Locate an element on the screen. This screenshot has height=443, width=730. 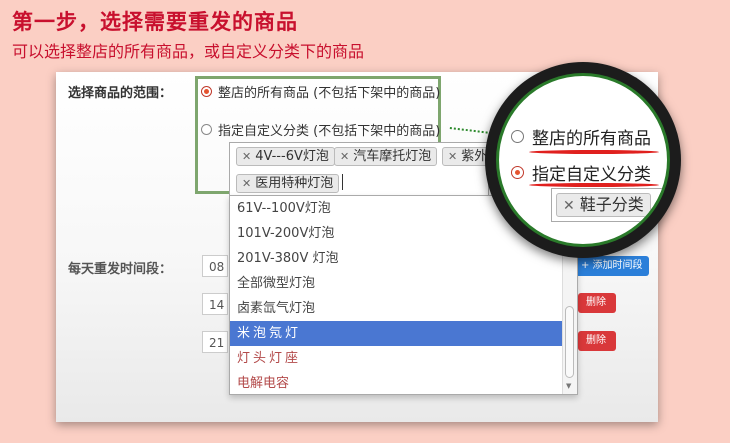
radio-option-all-label: 整店的所有商品 (不包括下架中的商品) is located at coordinates (329, 93).